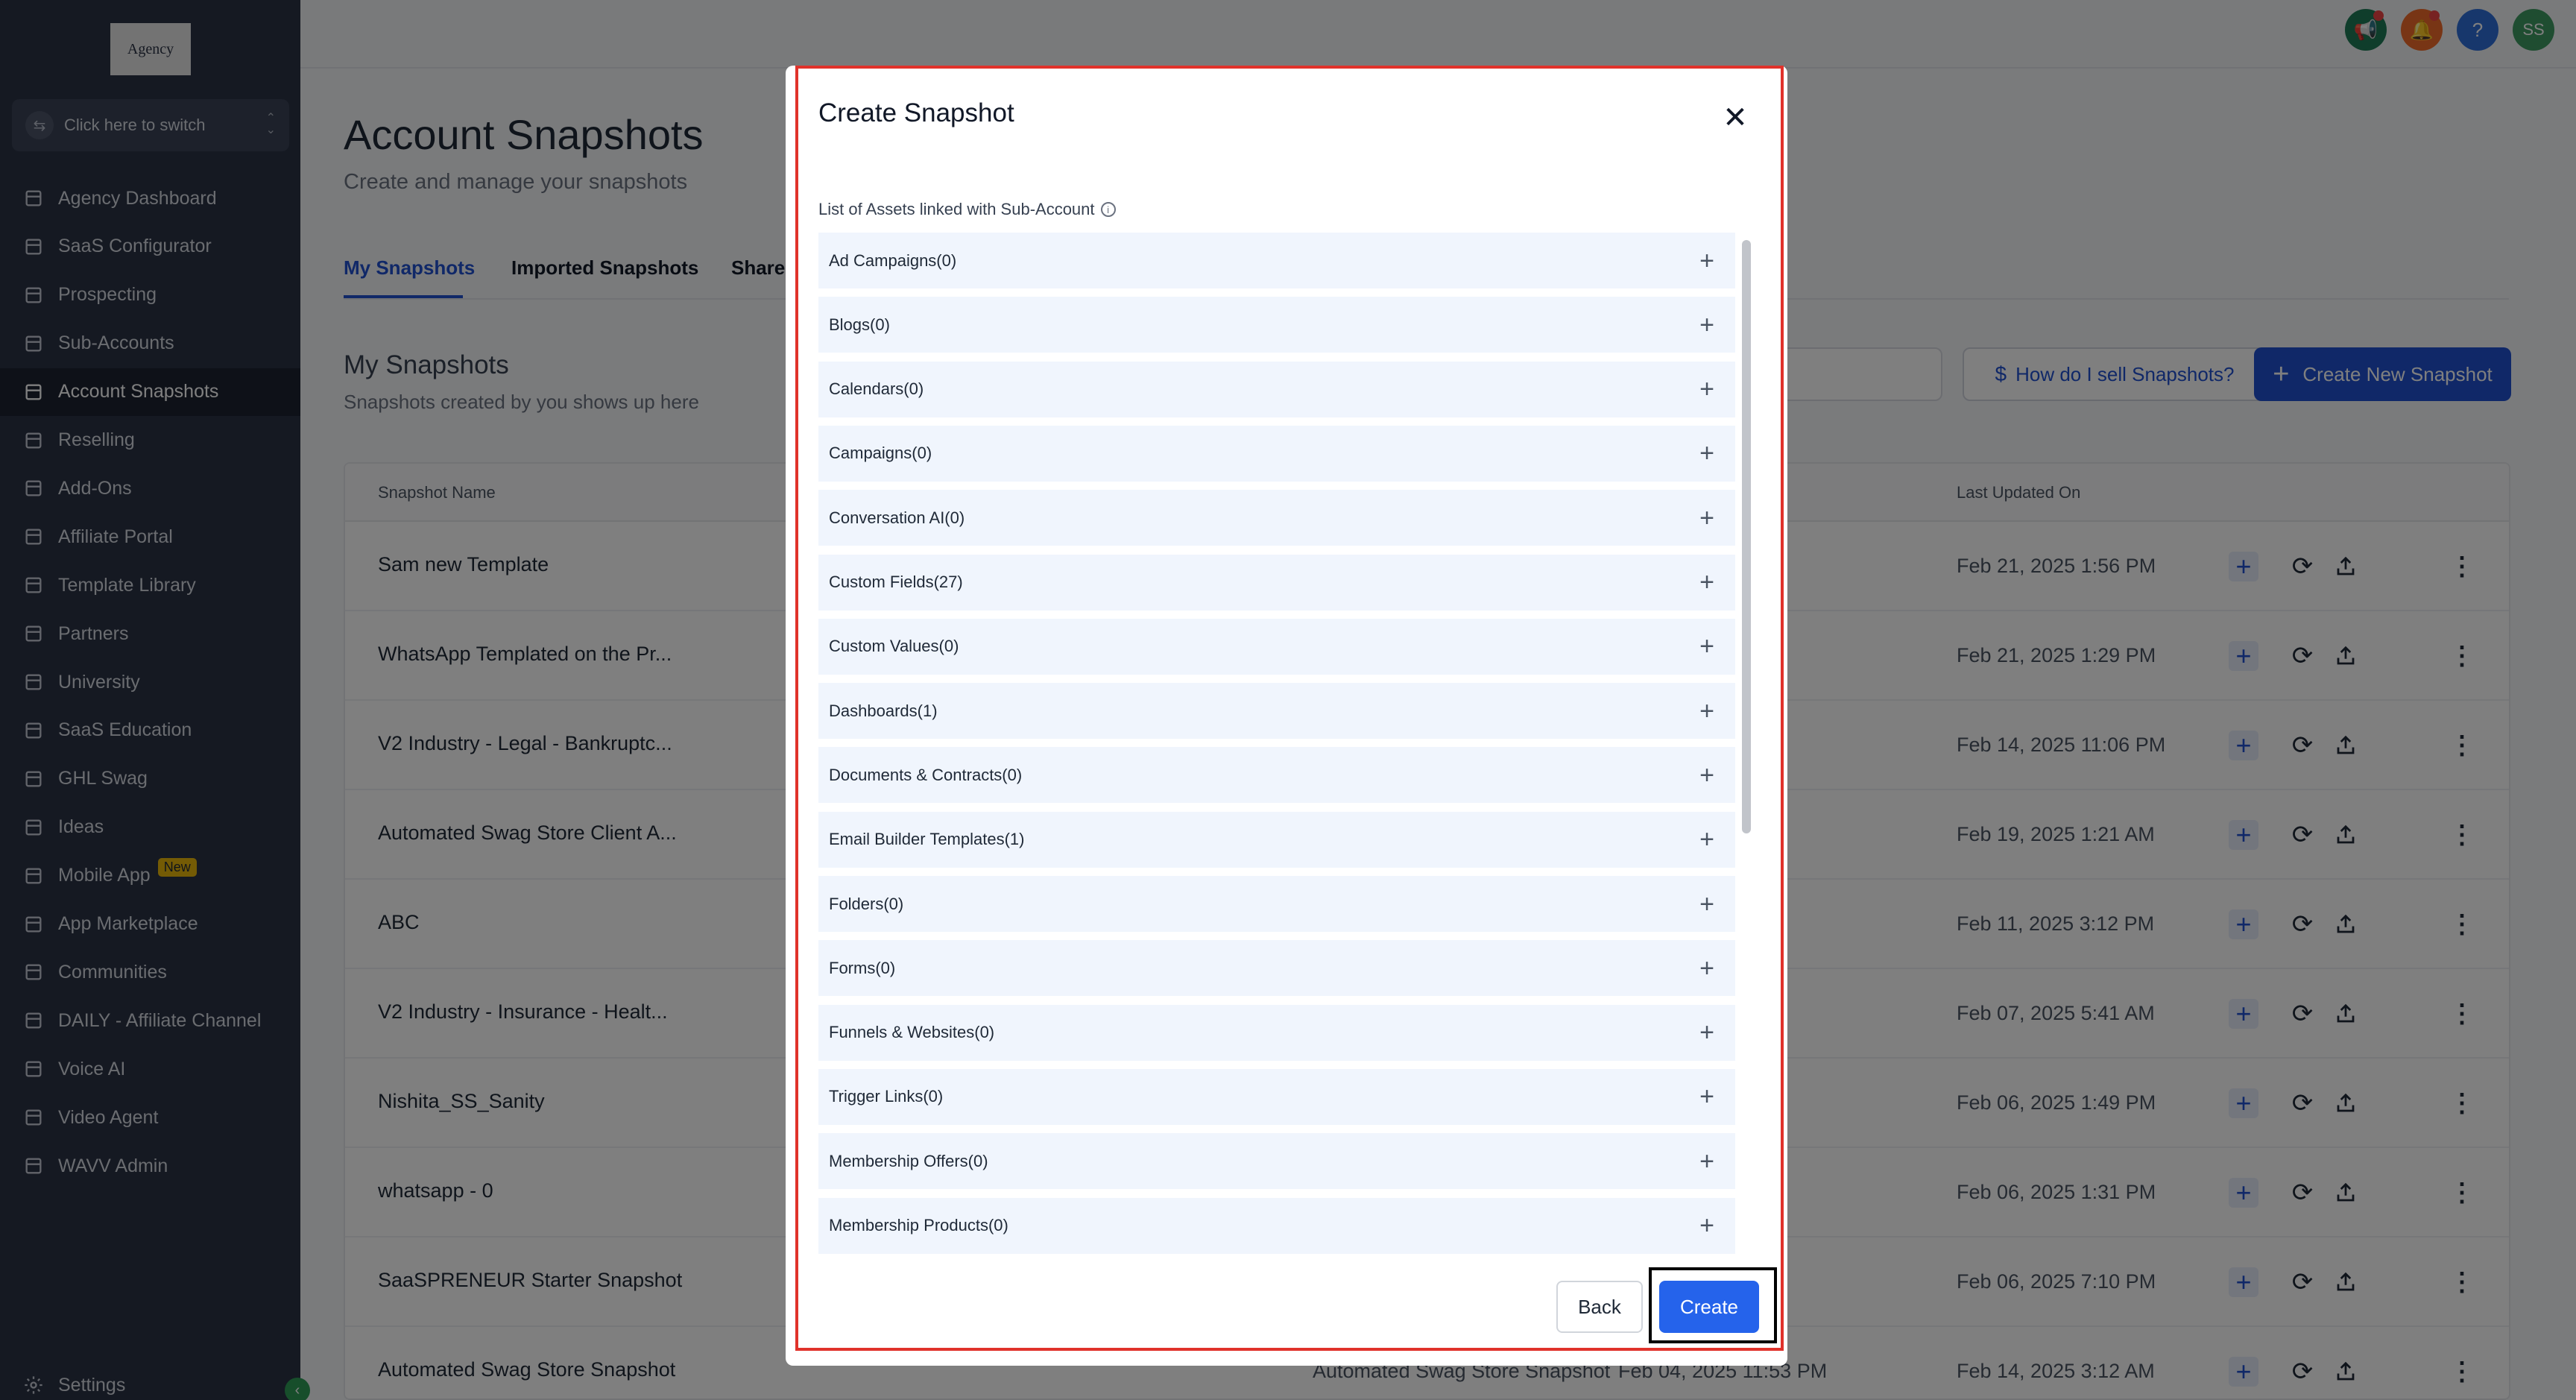  Describe the element at coordinates (886, 1096) in the screenshot. I see `asset-label: Trigger Links(0)` at that location.